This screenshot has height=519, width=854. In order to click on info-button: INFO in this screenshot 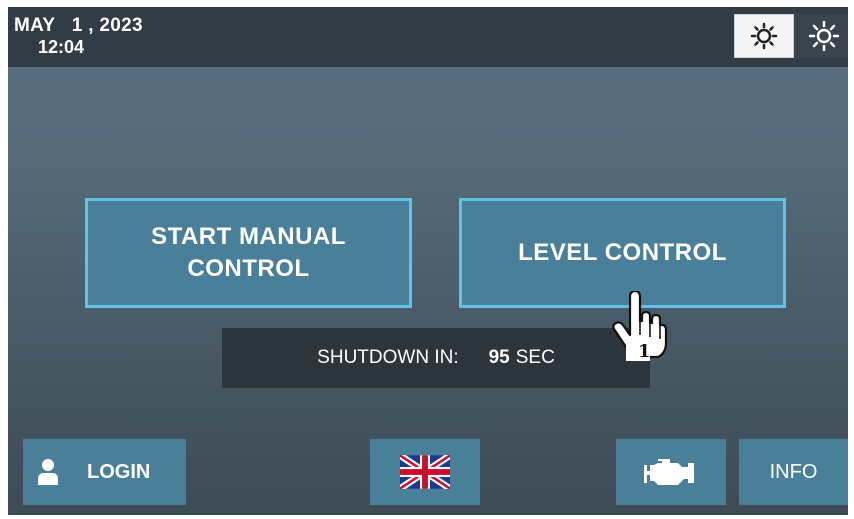, I will do `click(793, 472)`.